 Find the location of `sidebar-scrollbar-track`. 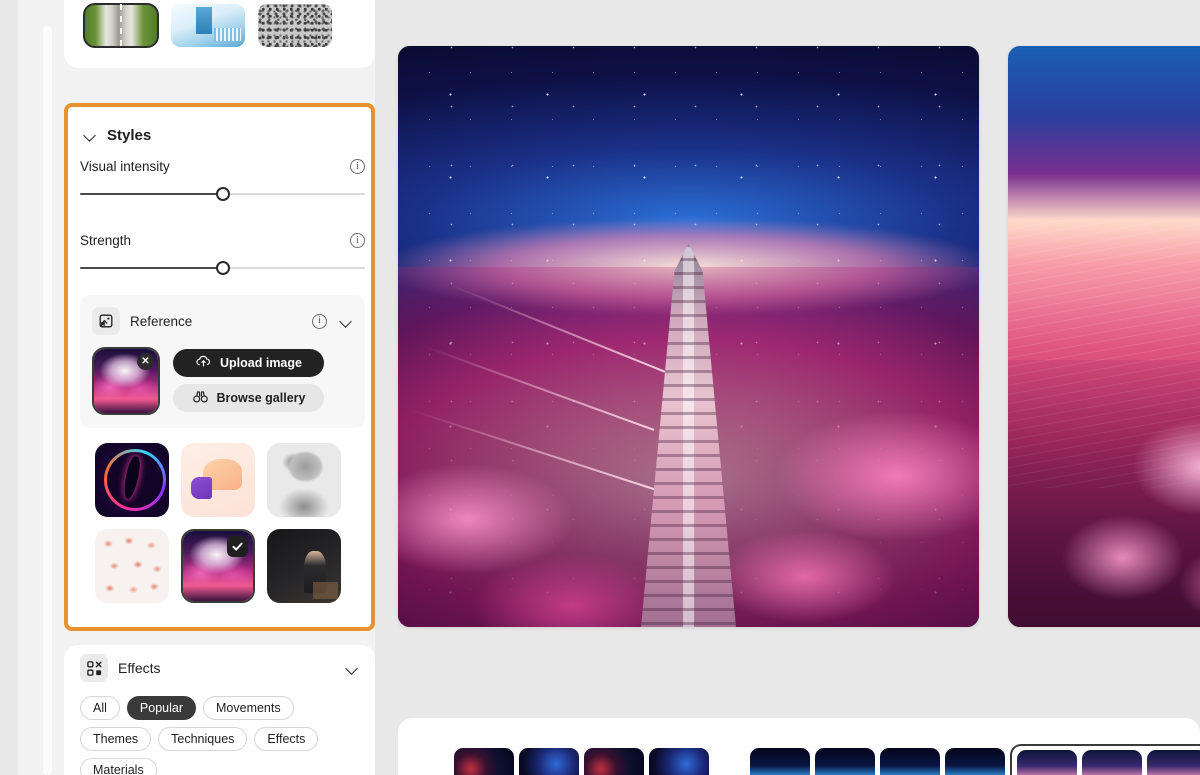

sidebar-scrollbar-track is located at coordinates (47, 400).